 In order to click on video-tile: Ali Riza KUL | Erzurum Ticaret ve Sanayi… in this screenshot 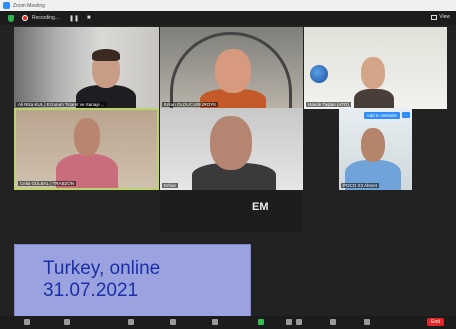, I will do `click(86, 68)`.